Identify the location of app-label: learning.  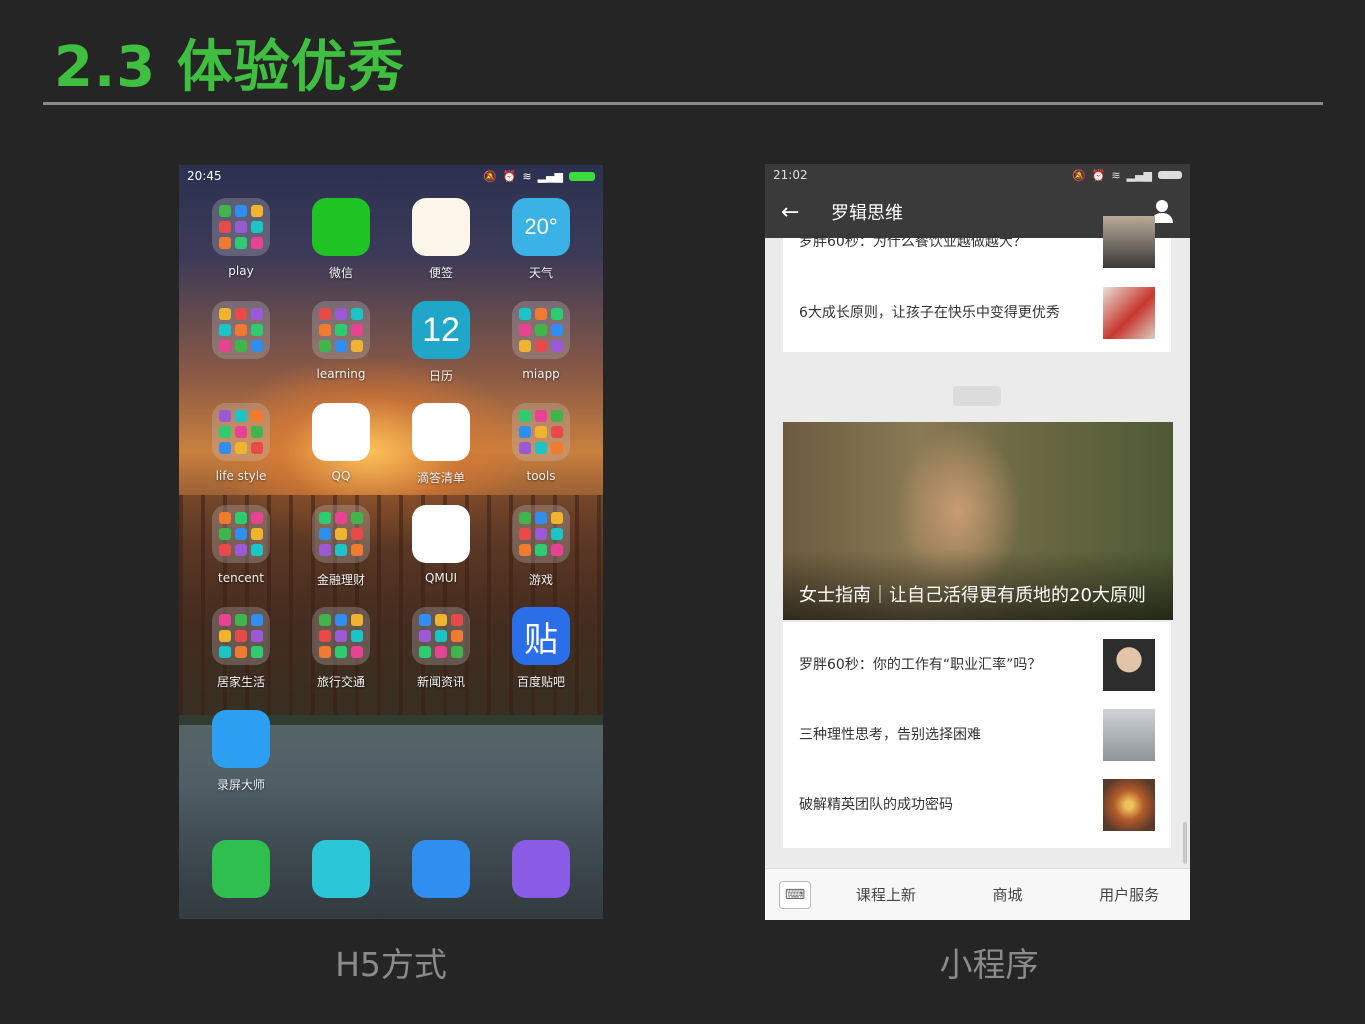
(341, 374).